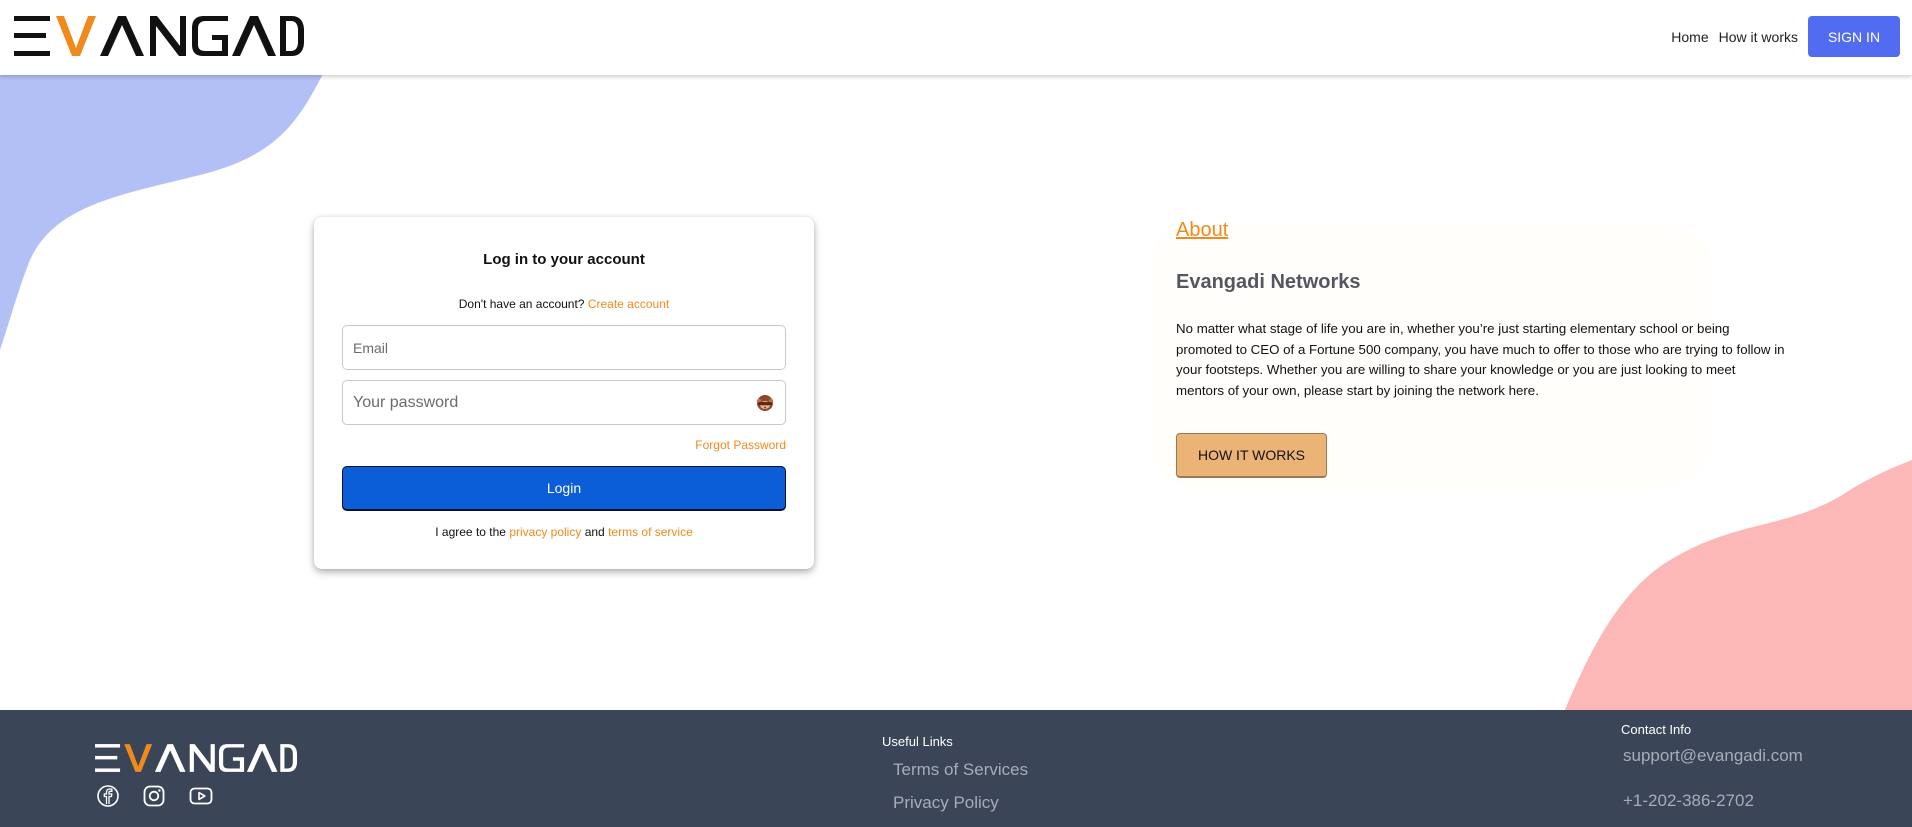 The height and width of the screenshot is (827, 1912). I want to click on create-account-link: Create account, so click(628, 304).